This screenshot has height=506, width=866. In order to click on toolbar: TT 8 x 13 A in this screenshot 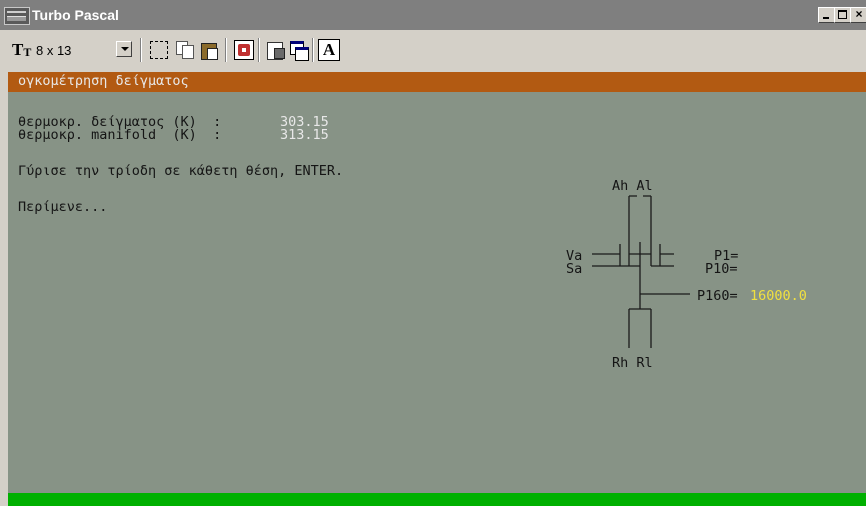, I will do `click(433, 50)`.